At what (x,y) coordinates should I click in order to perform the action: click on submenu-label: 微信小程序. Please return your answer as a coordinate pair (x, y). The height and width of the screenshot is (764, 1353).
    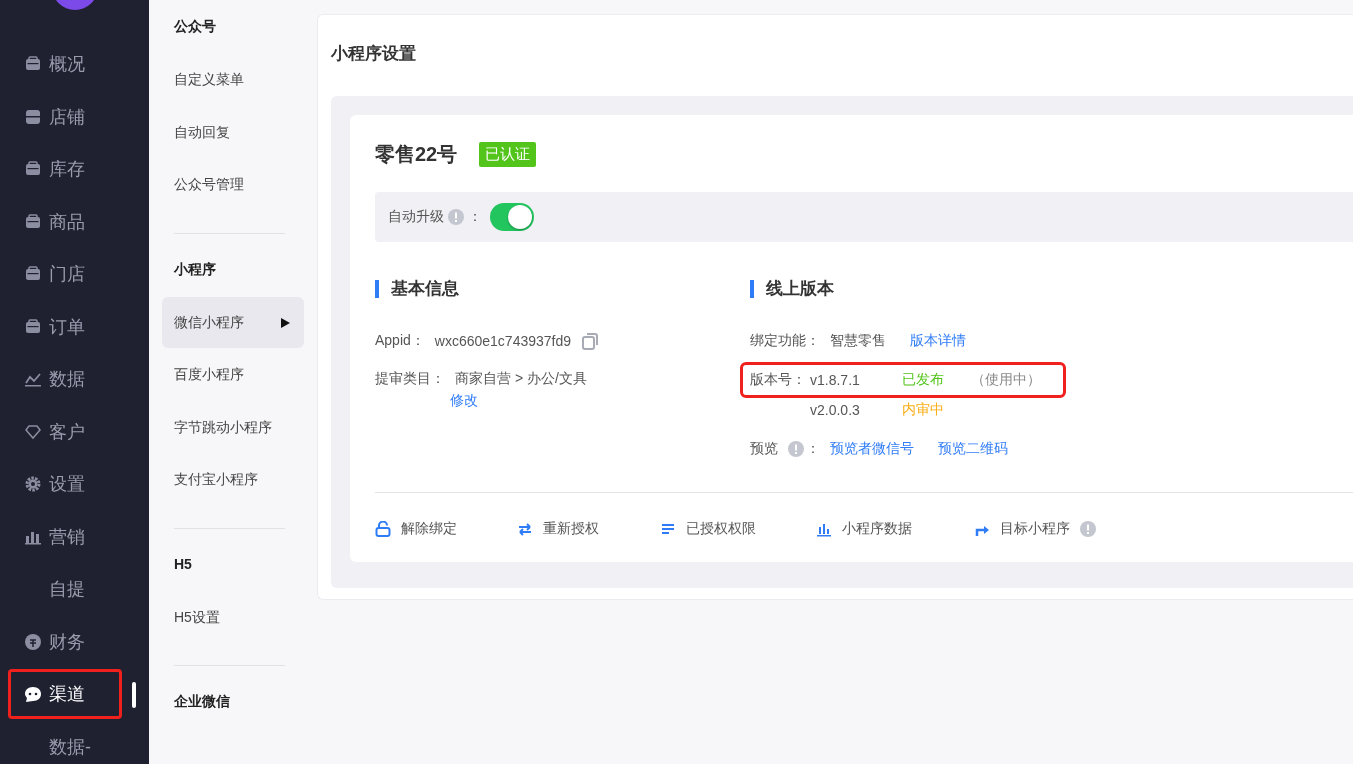
    Looking at the image, I should click on (209, 322).